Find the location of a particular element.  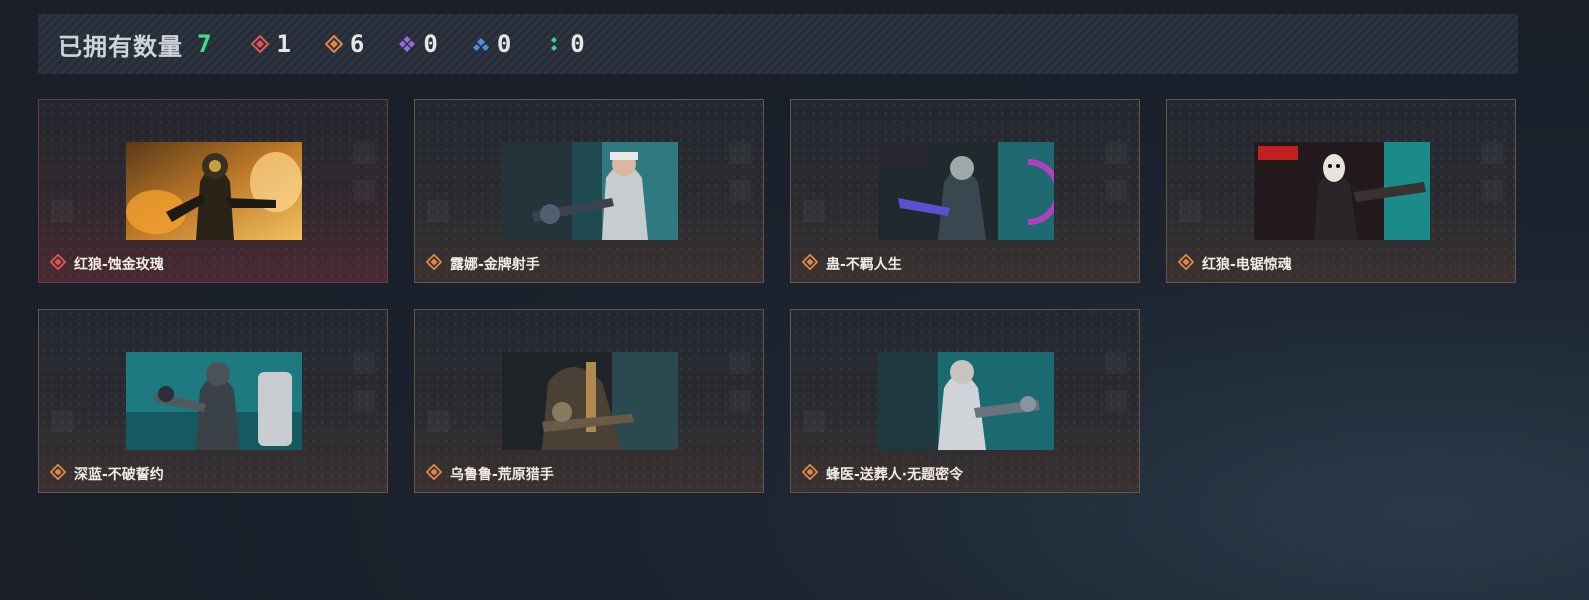

purple-rarity-count: 0 is located at coordinates (430, 44).